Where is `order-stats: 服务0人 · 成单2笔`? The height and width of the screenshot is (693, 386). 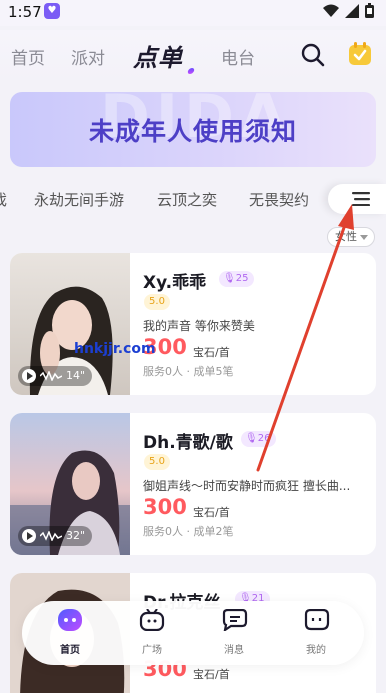
order-stats: 服务0人 · 成单2笔 is located at coordinates (188, 531).